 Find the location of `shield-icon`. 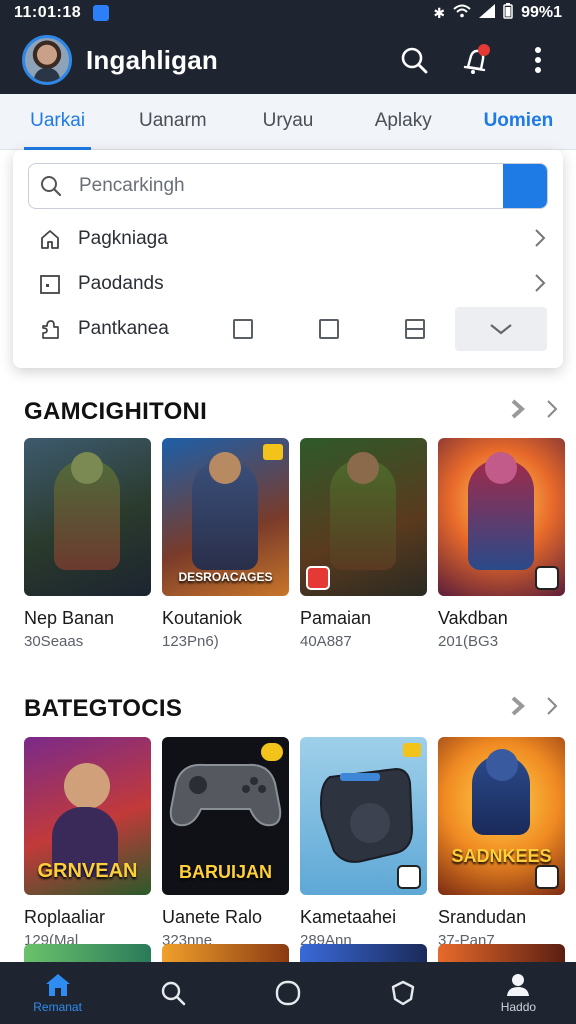

shield-icon is located at coordinates (403, 993).